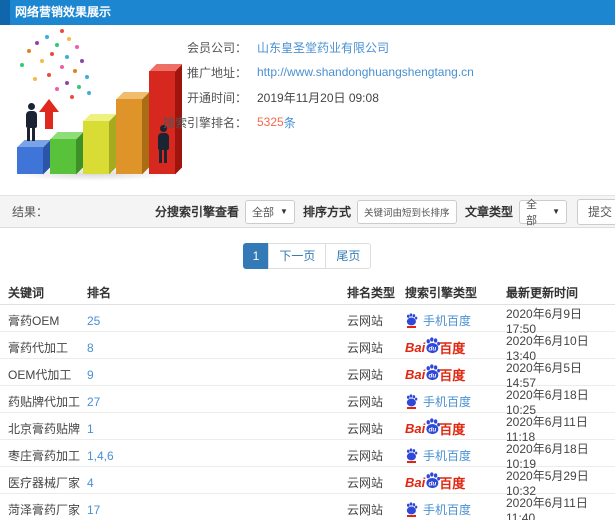 The height and width of the screenshot is (520, 615). I want to click on header-rank-type: 排名类型, so click(371, 292).